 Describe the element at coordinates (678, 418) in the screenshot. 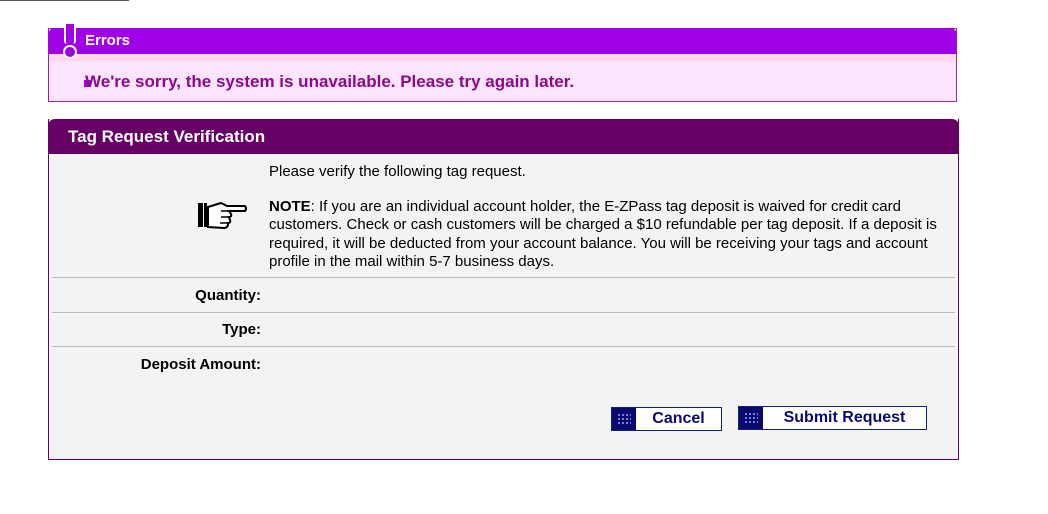

I see `cancel-button-label: Cancel` at that location.